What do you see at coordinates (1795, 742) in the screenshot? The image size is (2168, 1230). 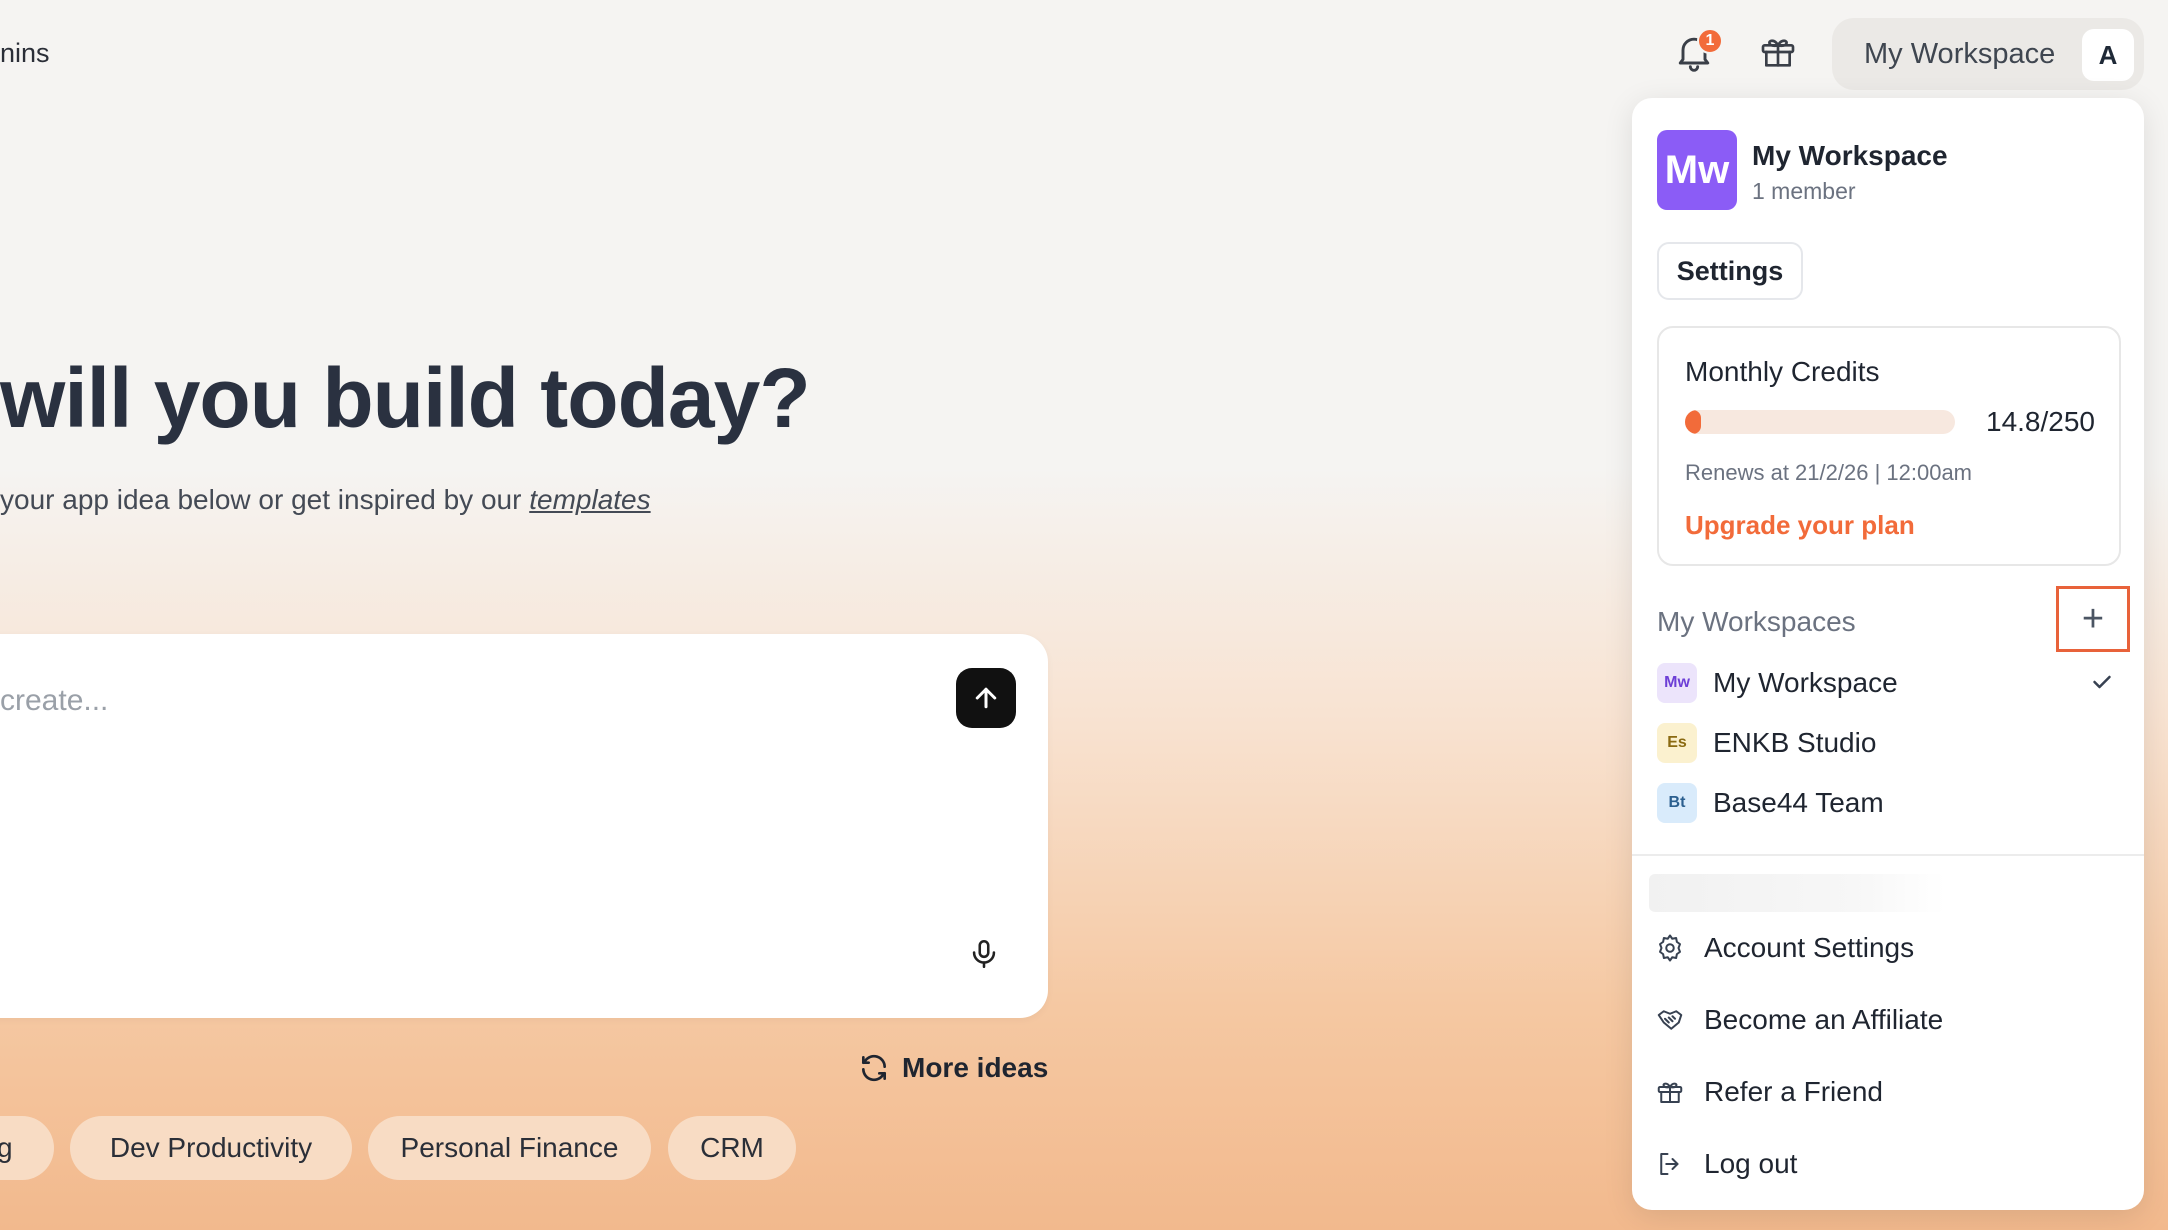 I see `workspace-item-label: ENKB Studio` at bounding box center [1795, 742].